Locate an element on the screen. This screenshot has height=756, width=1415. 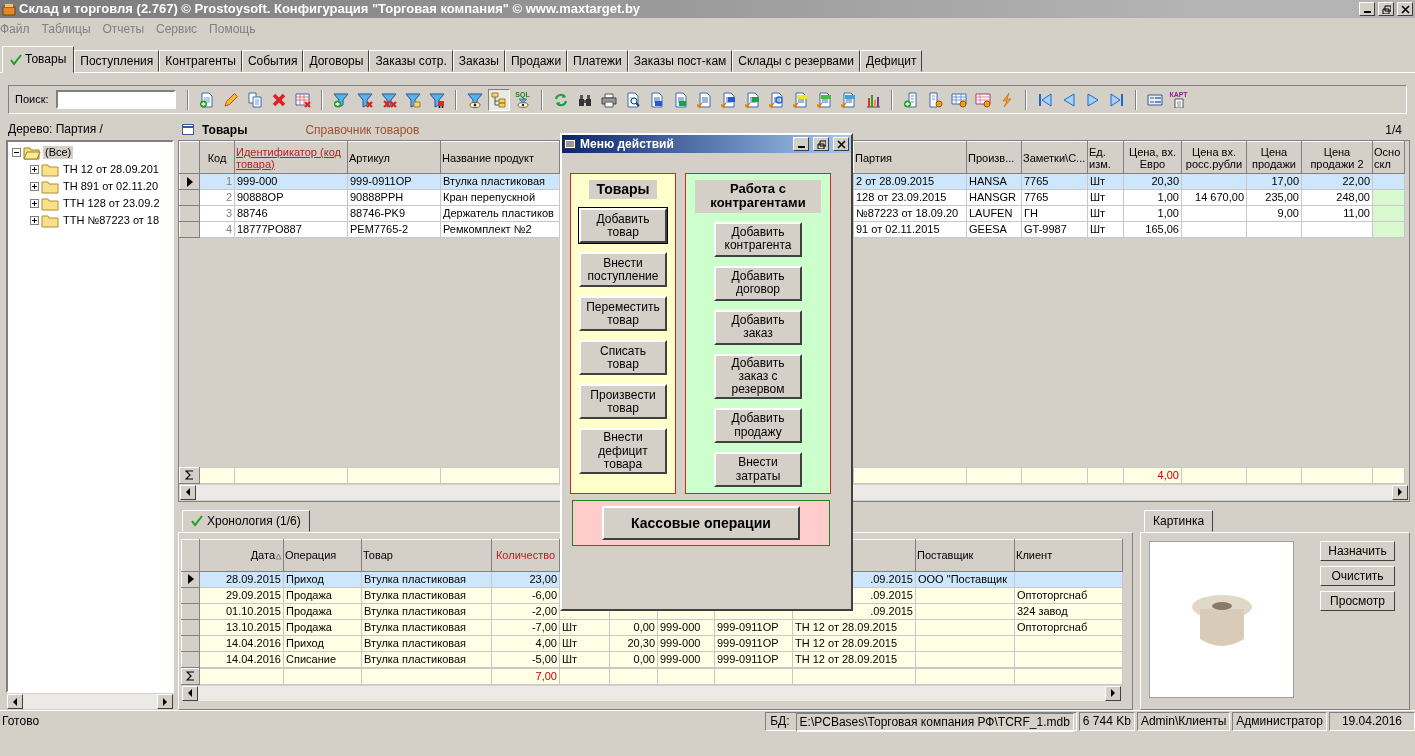
action-button: Добавить заказ is located at coordinates (758, 327).